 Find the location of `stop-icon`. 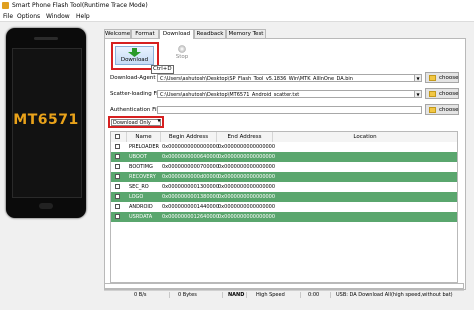

stop-icon is located at coordinates (182, 49).